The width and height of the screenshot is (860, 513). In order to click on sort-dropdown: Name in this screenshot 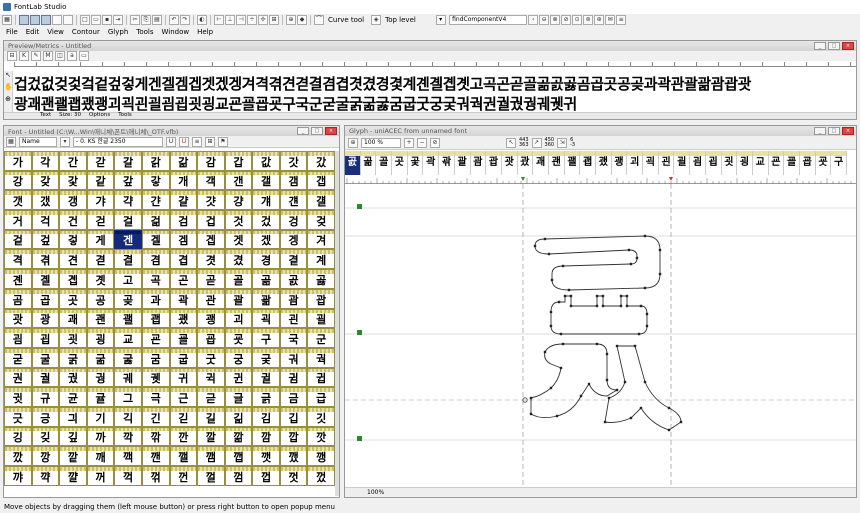, I will do `click(38, 141)`.